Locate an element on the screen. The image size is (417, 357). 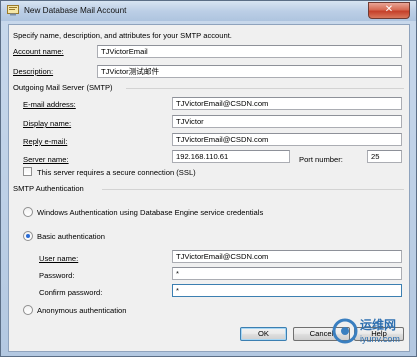
description-label: Description: is located at coordinates (33, 71).